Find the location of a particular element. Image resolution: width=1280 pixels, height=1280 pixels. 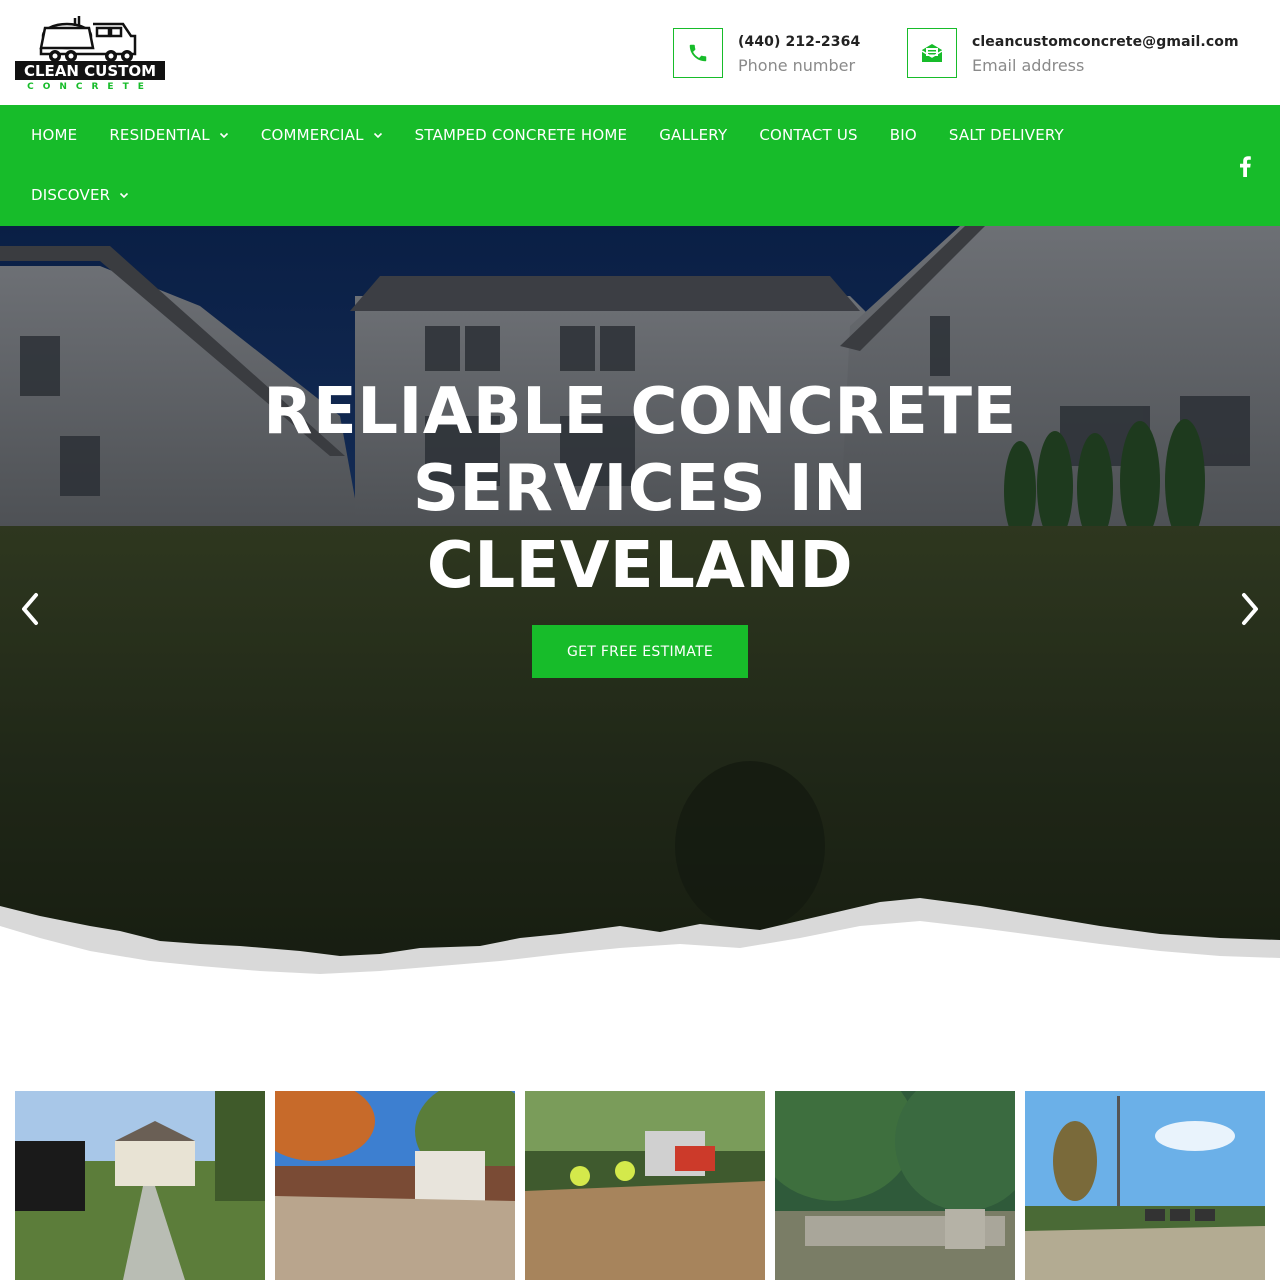

hero-title-line: CLEVELAND is located at coordinates (640, 566).